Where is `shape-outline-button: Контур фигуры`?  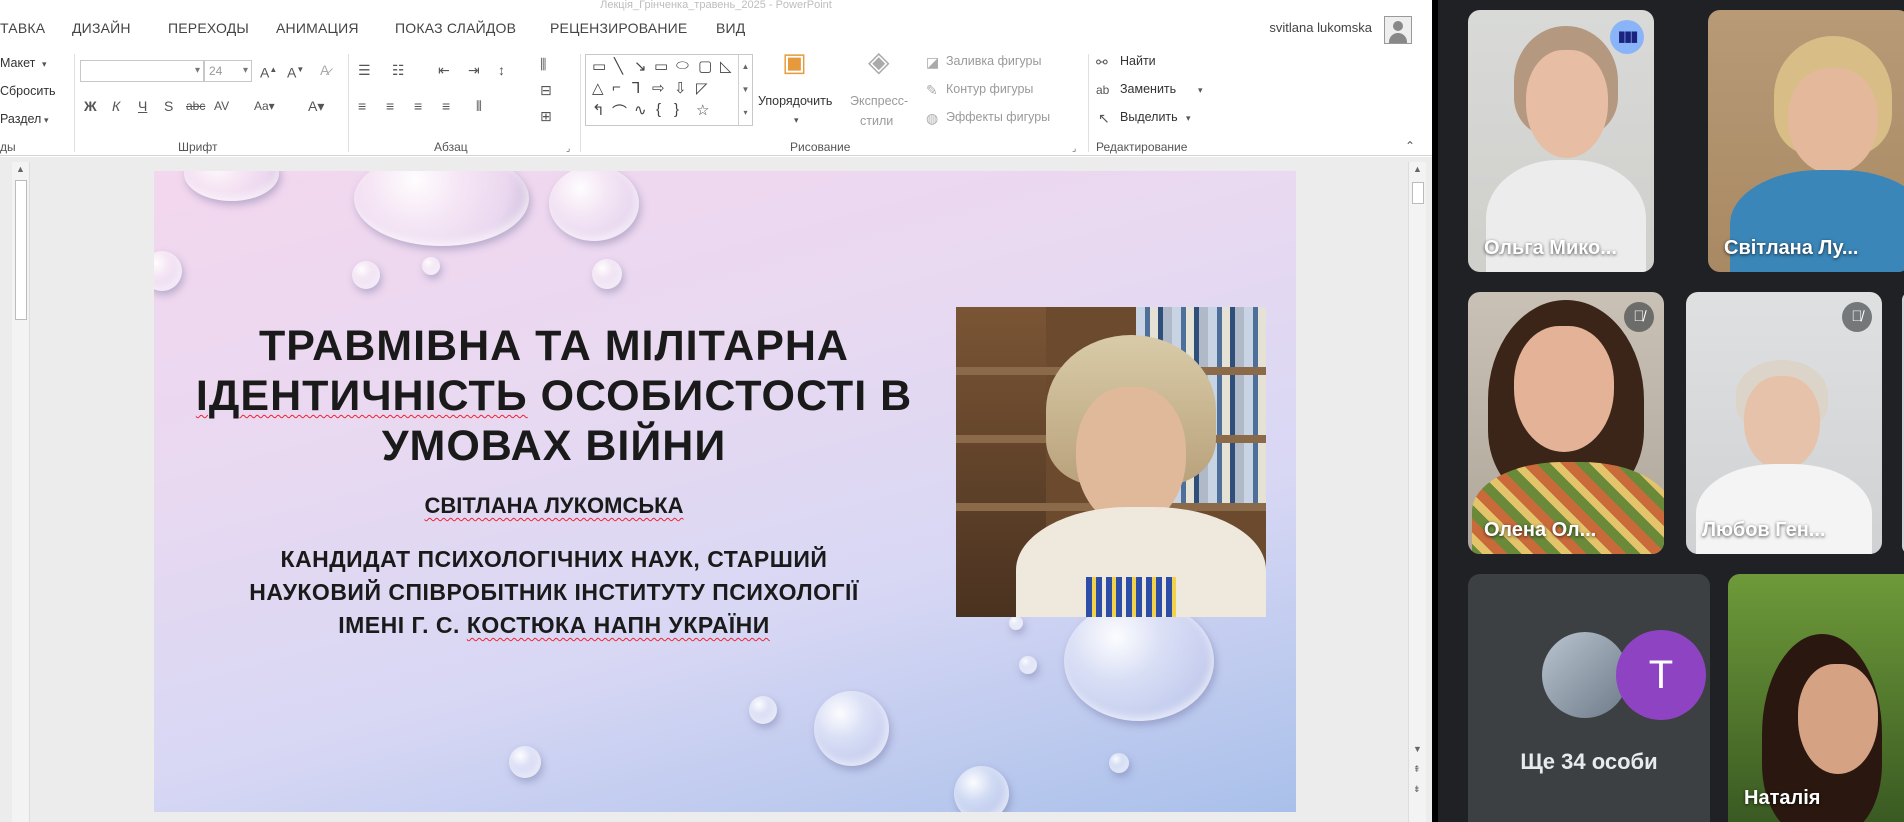 shape-outline-button: Контур фигуры is located at coordinates (989, 89).